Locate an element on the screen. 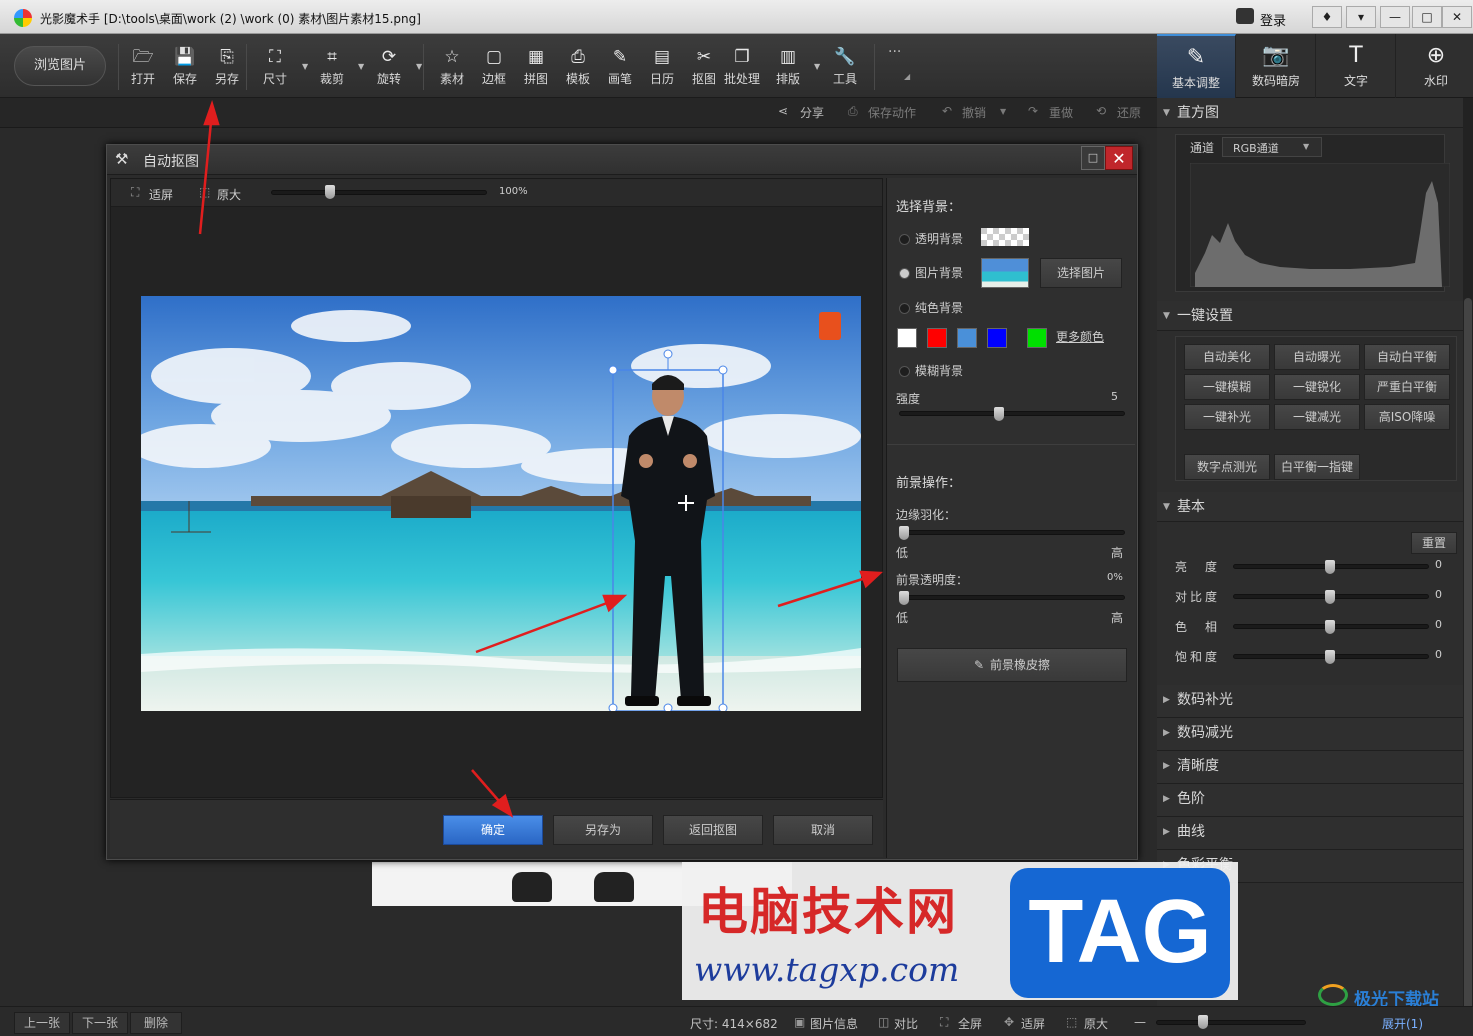  maximize-button: □ is located at coordinates (1427, 17).